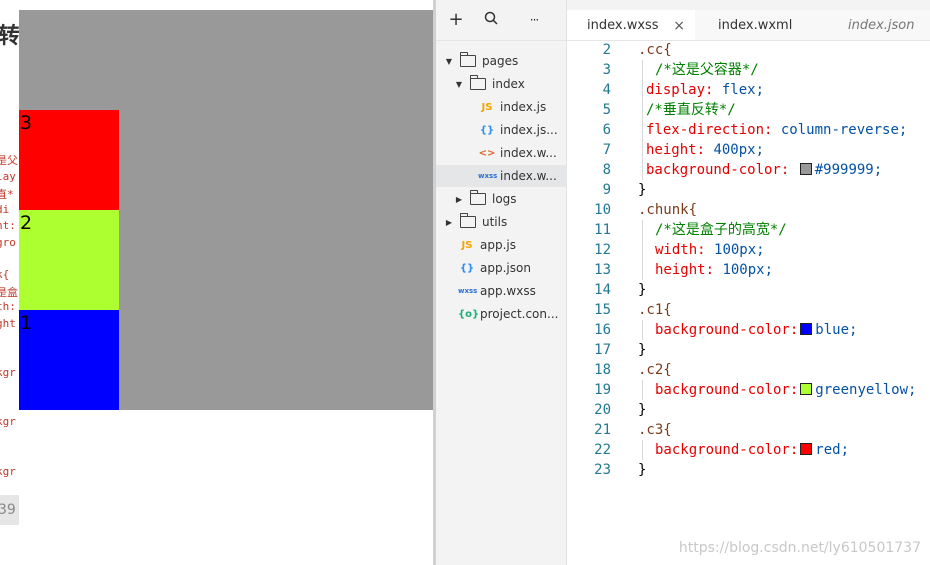  What do you see at coordinates (523, 107) in the screenshot?
I see `tree-item-label: index.js` at bounding box center [523, 107].